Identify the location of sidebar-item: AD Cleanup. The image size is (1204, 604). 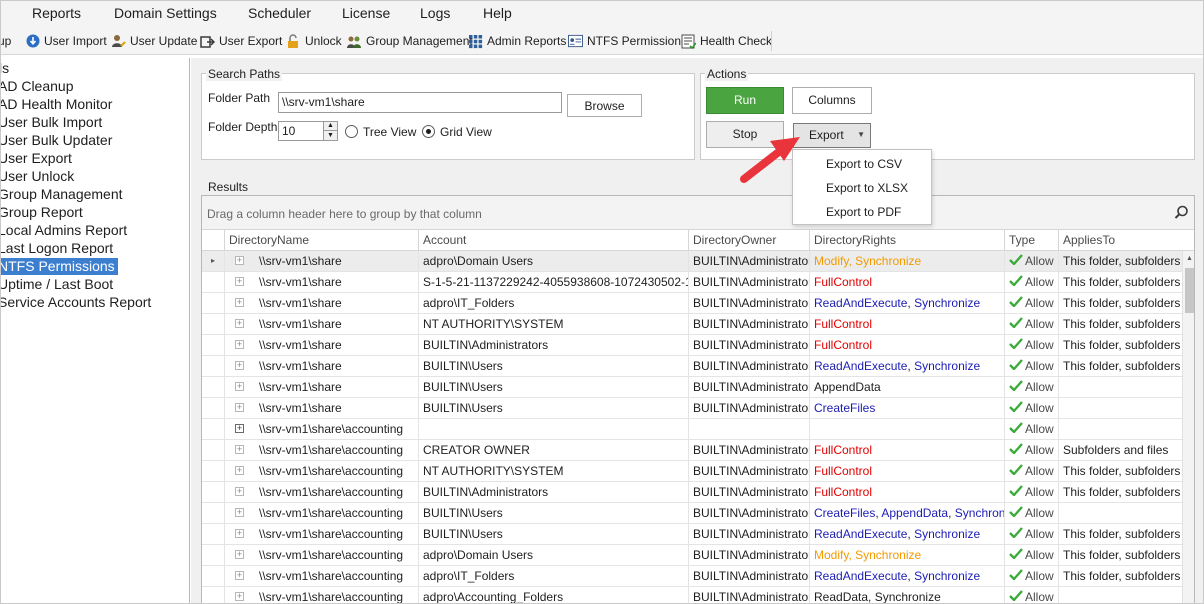
(37, 86).